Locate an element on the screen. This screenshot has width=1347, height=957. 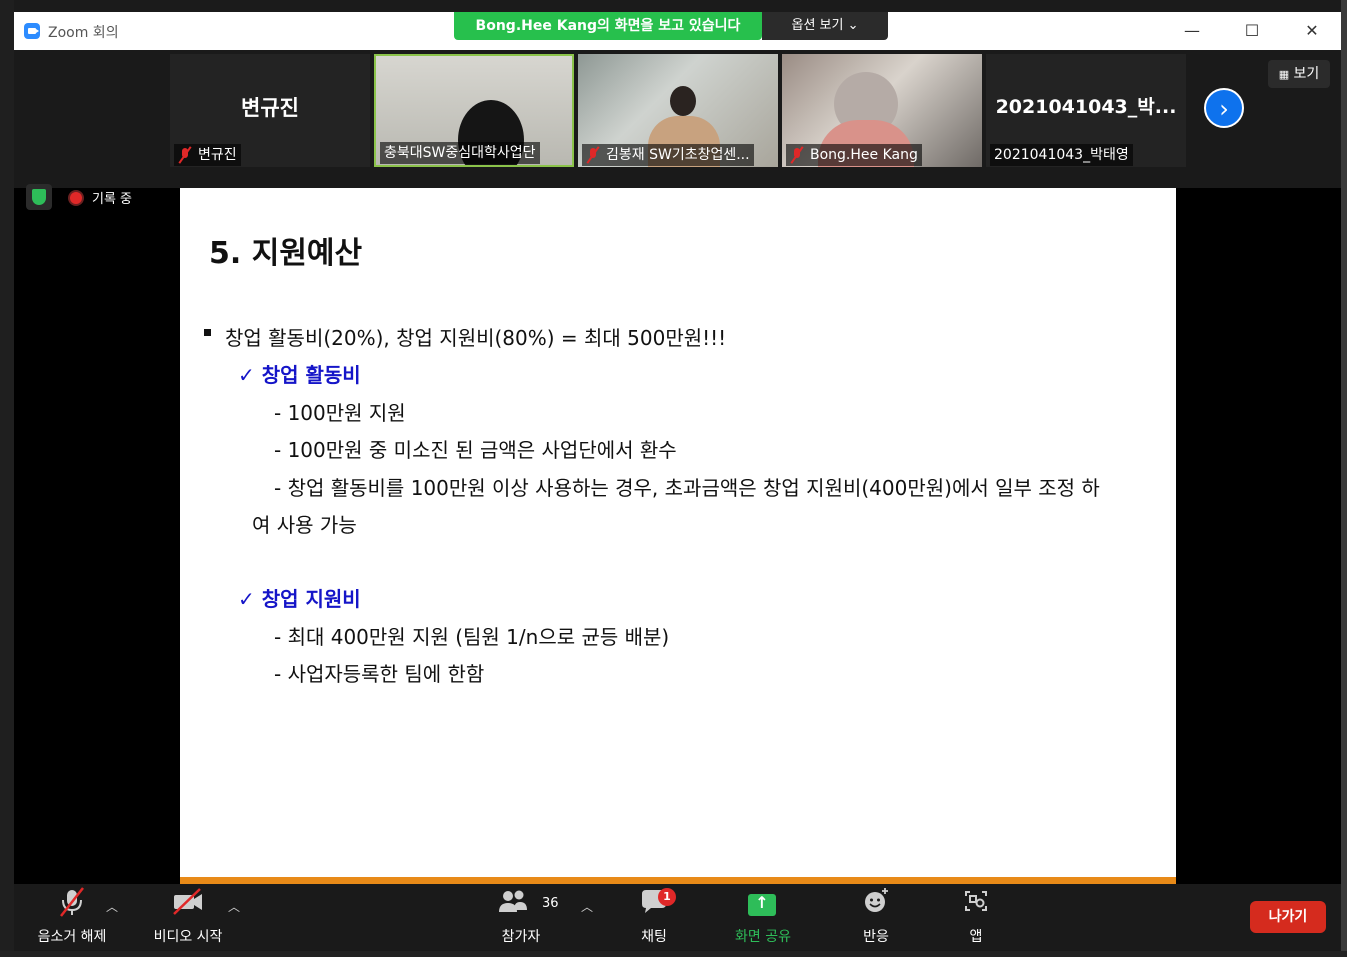
maximize-icon: ☐ is located at coordinates (1252, 31).